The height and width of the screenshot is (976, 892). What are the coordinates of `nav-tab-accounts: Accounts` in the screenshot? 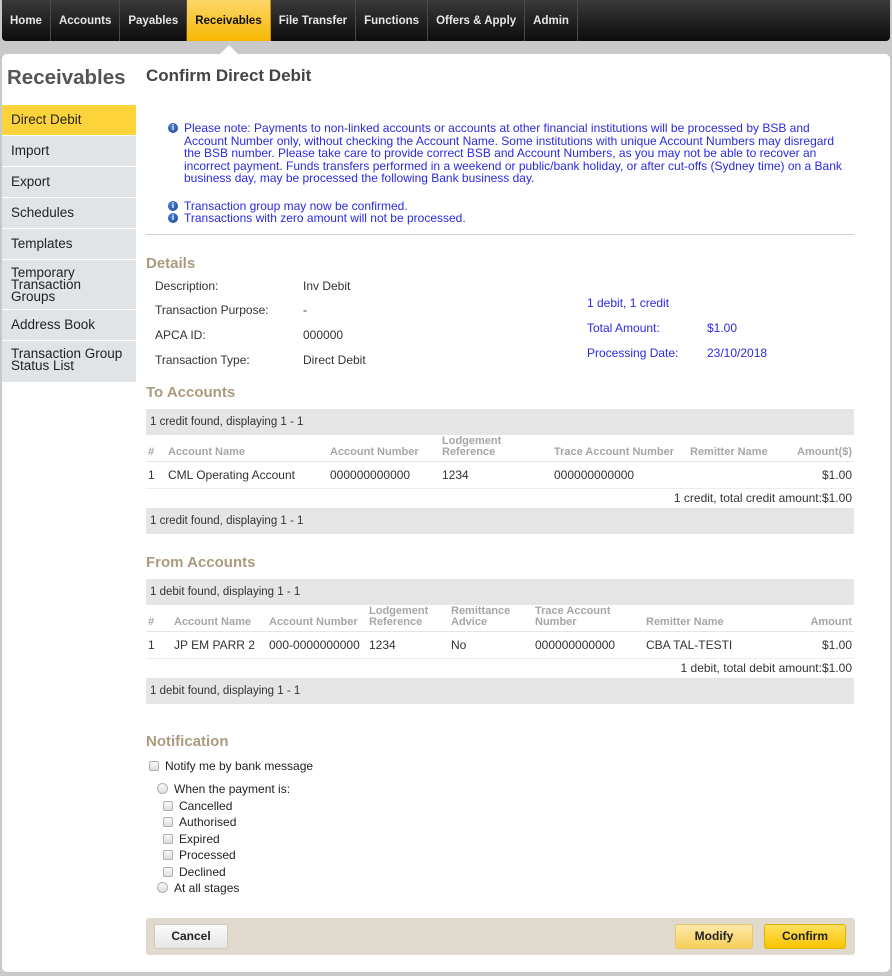 It's located at (86, 20).